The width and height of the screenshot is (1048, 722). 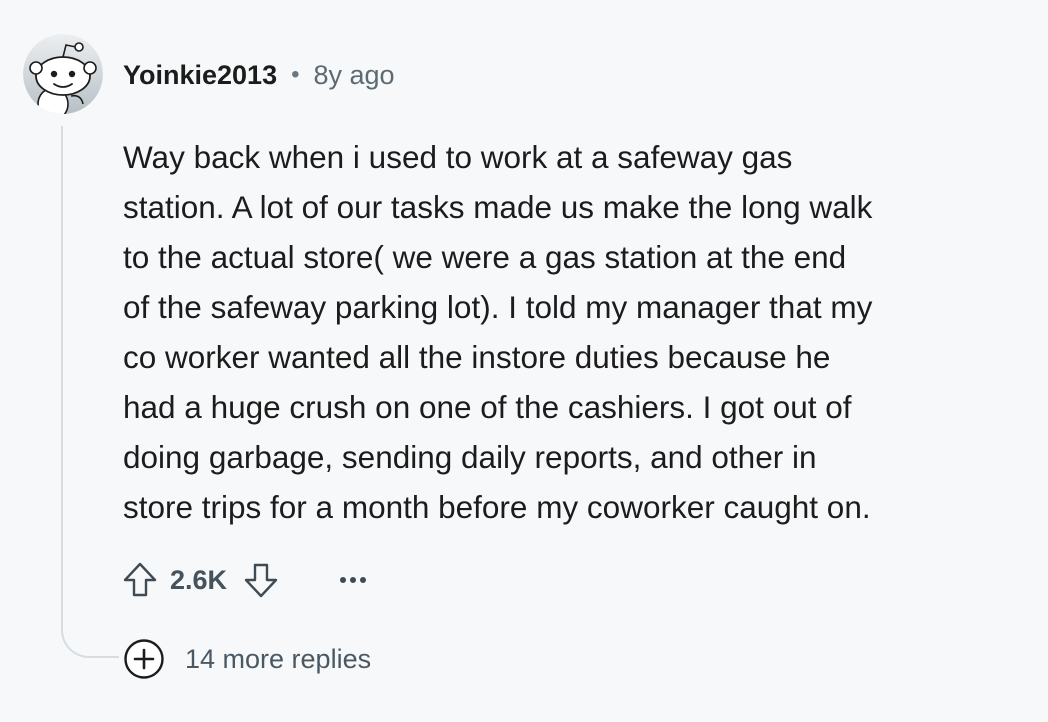 I want to click on timestamp: 8y ago, so click(x=354, y=75).